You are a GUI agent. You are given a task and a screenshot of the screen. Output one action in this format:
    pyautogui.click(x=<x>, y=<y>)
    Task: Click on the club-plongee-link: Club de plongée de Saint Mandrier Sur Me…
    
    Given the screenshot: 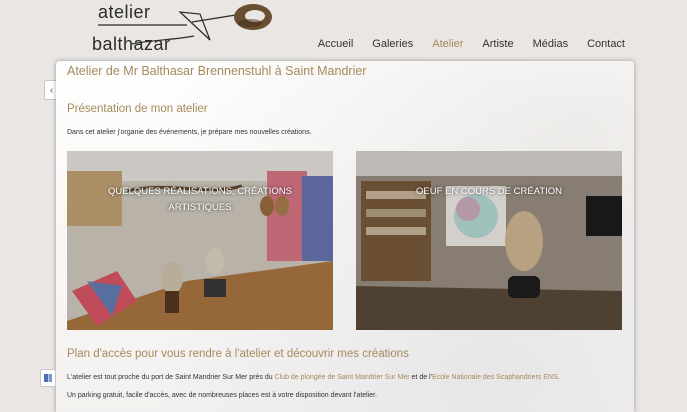 What is the action you would take?
    pyautogui.click(x=342, y=377)
    